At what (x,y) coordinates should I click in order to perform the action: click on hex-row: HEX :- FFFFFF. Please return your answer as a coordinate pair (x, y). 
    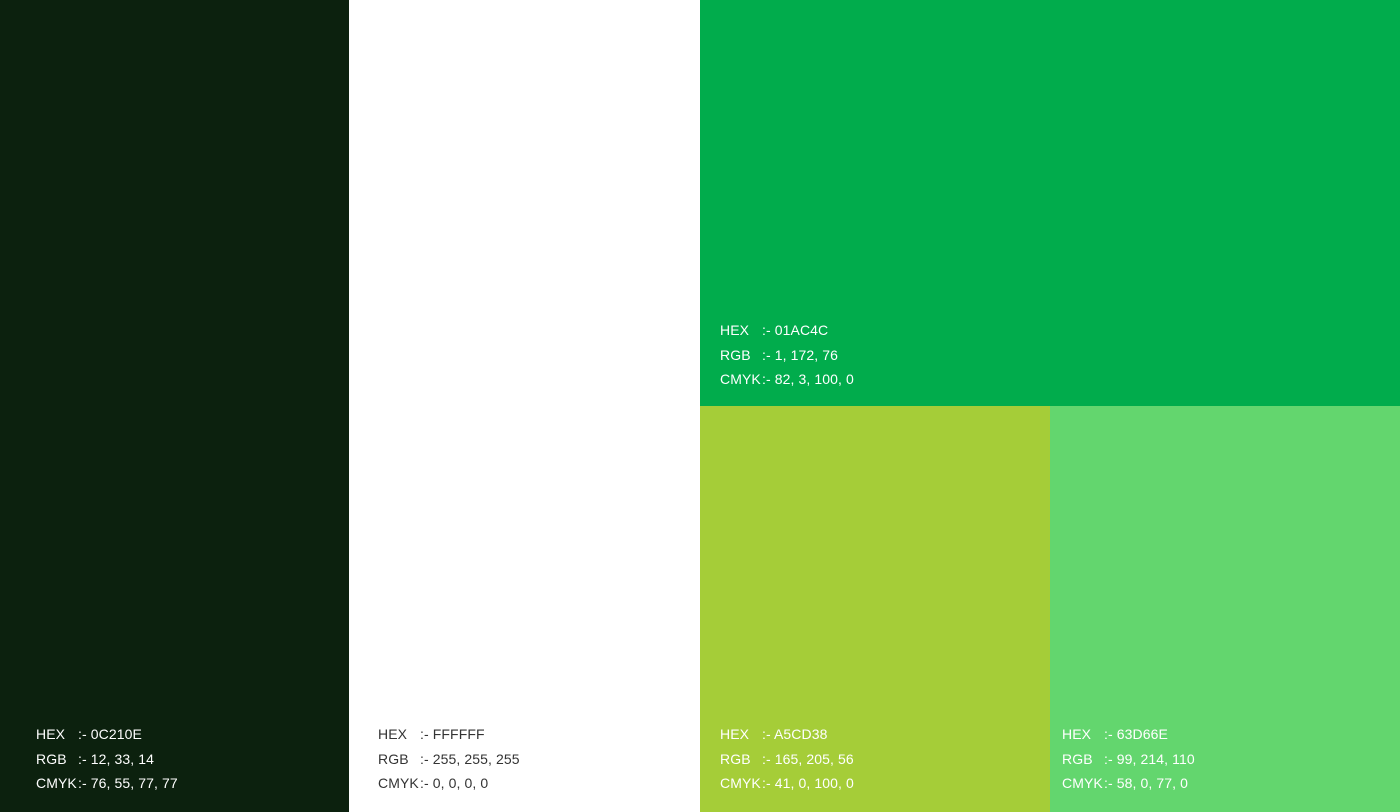
    Looking at the image, I should click on (449, 734).